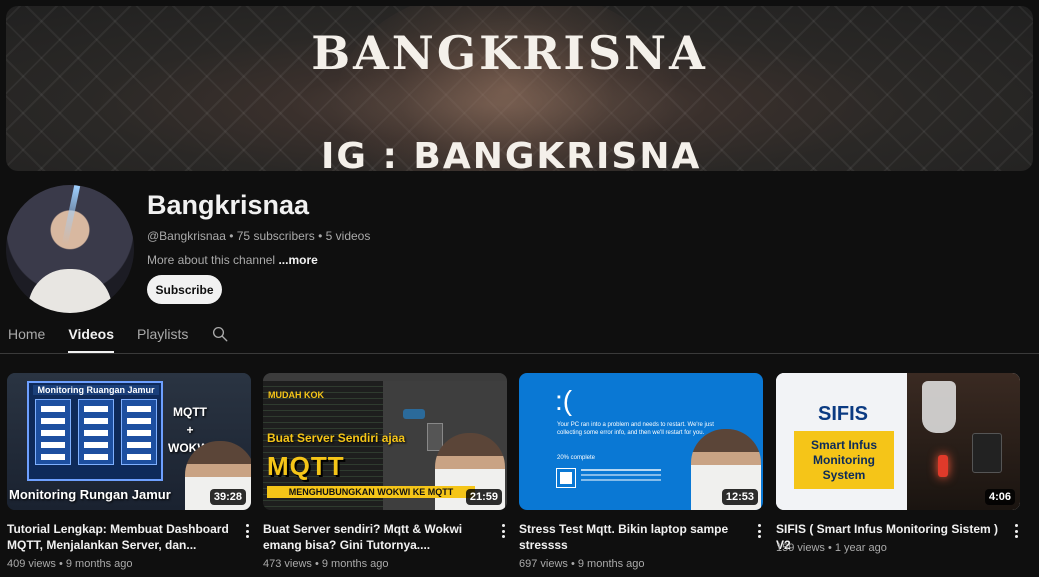 This screenshot has width=1039, height=577. I want to click on video-thumbnail: SIFIS Smart Infus Monitoring System 4:06, so click(898, 441).